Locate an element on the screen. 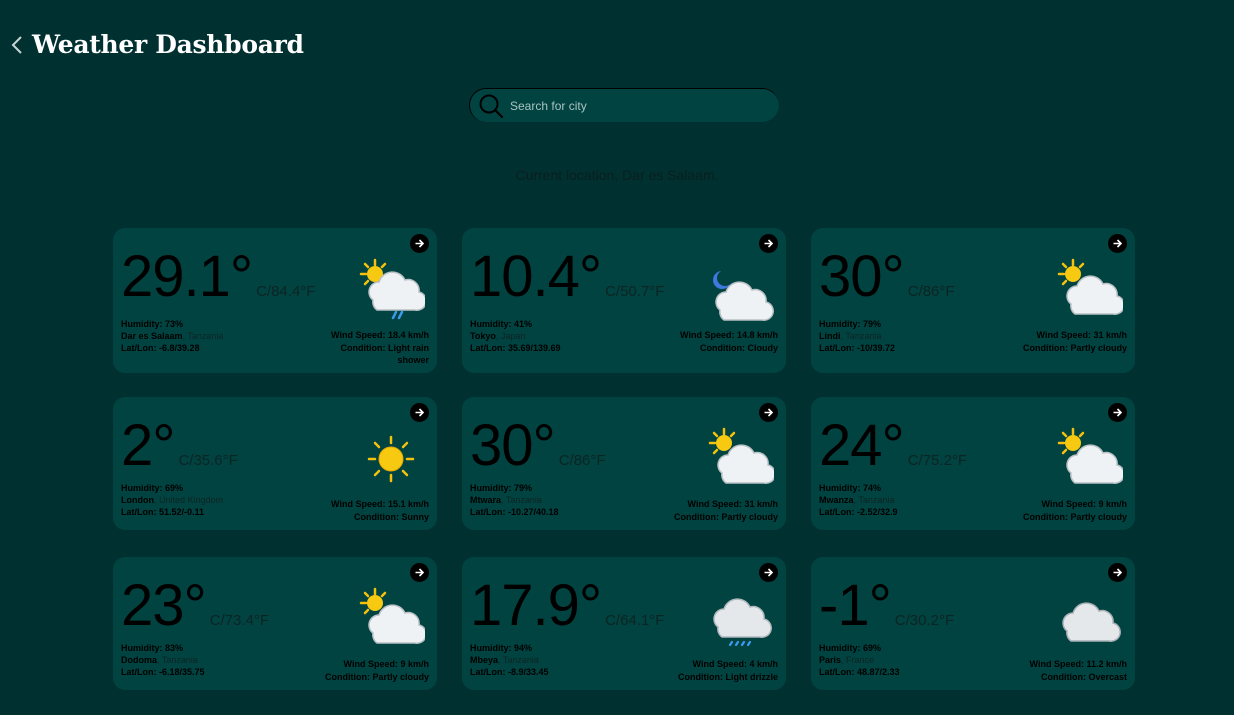  wind-value: 14.8 km/h is located at coordinates (757, 335).